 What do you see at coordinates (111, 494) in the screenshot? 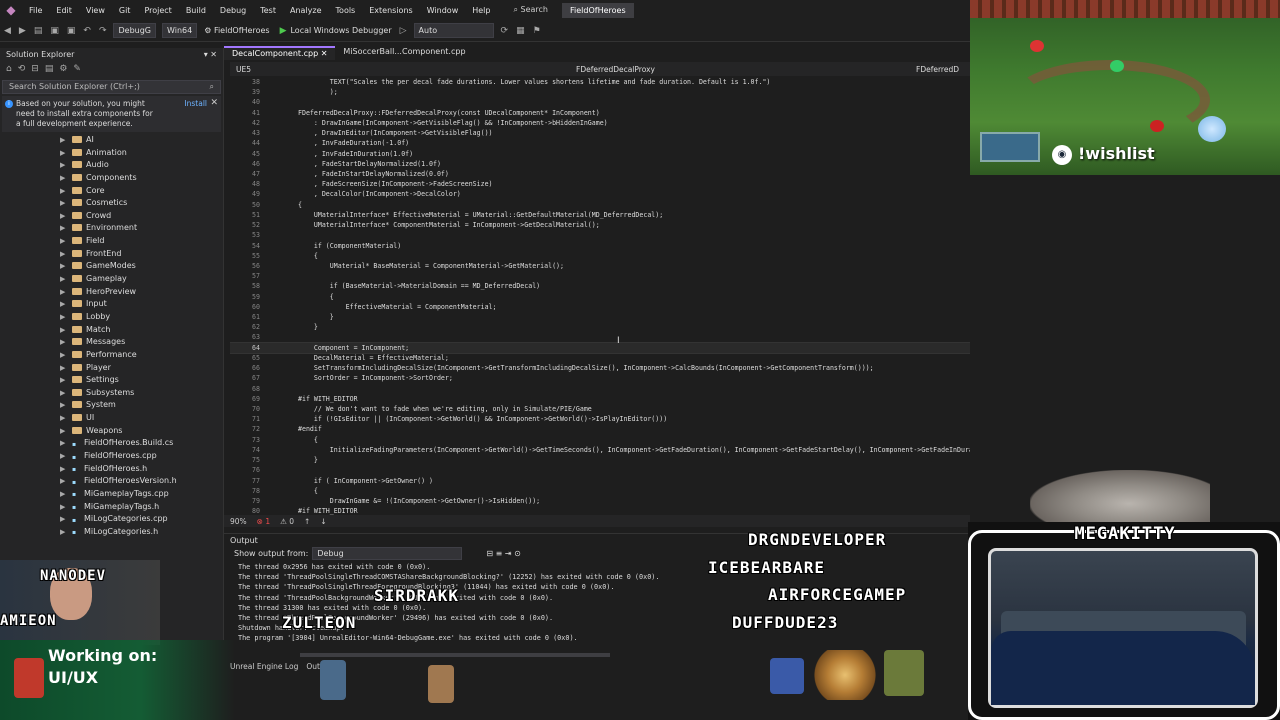
I see `tree-file: ▶ ▪ MiGameplayTags.cpp` at bounding box center [111, 494].